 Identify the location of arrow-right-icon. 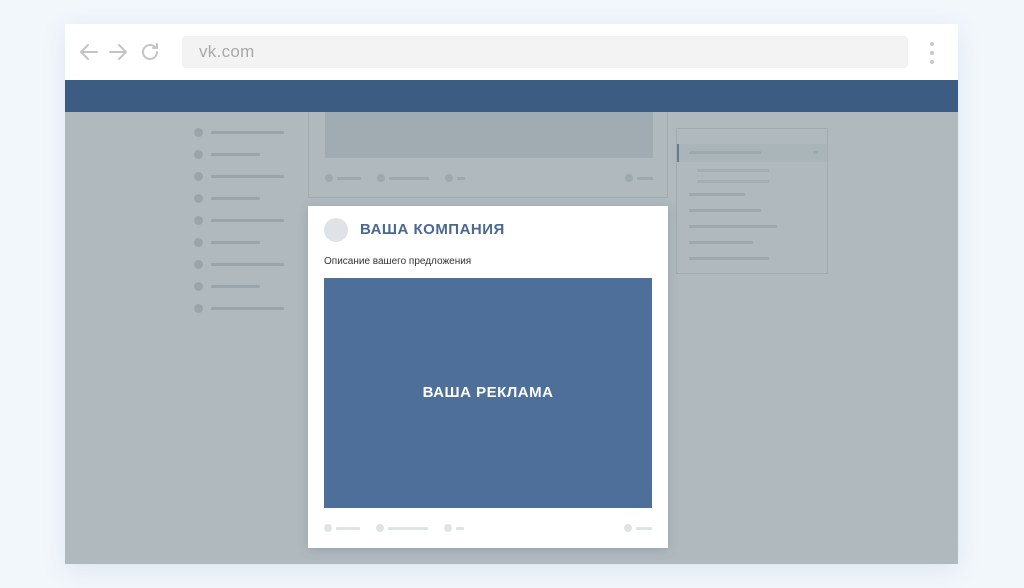
(118, 52).